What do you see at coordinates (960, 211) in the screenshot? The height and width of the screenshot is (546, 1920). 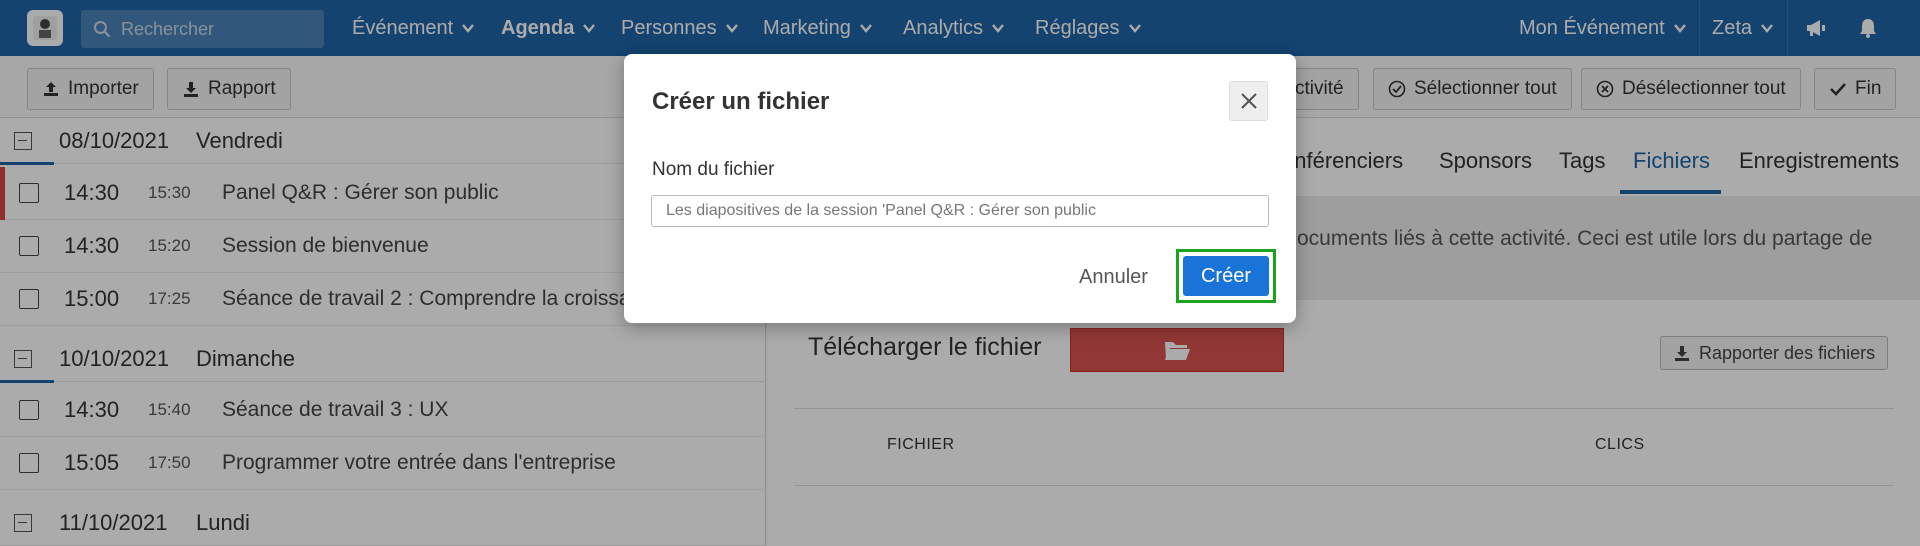 I see `file-name-input` at bounding box center [960, 211].